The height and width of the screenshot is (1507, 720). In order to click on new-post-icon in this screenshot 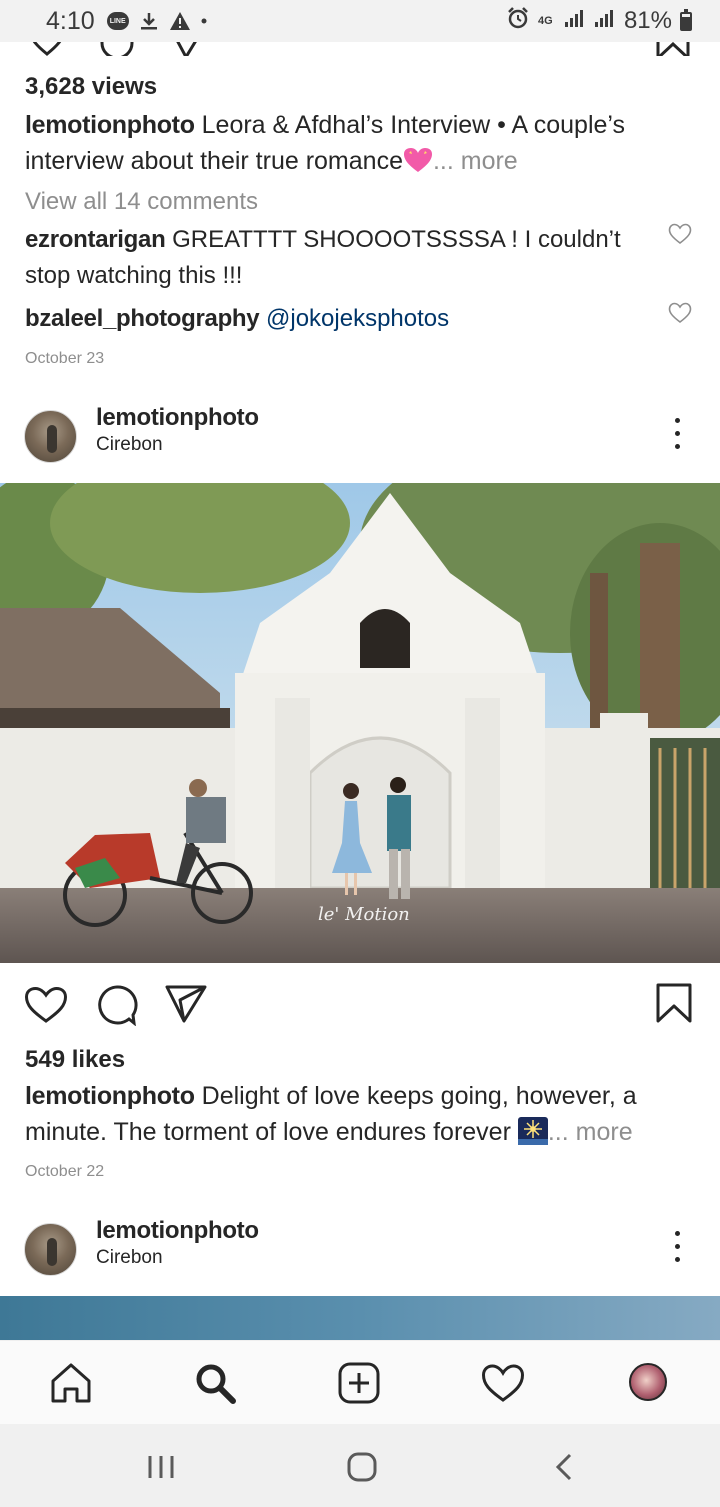, I will do `click(359, 1383)`.